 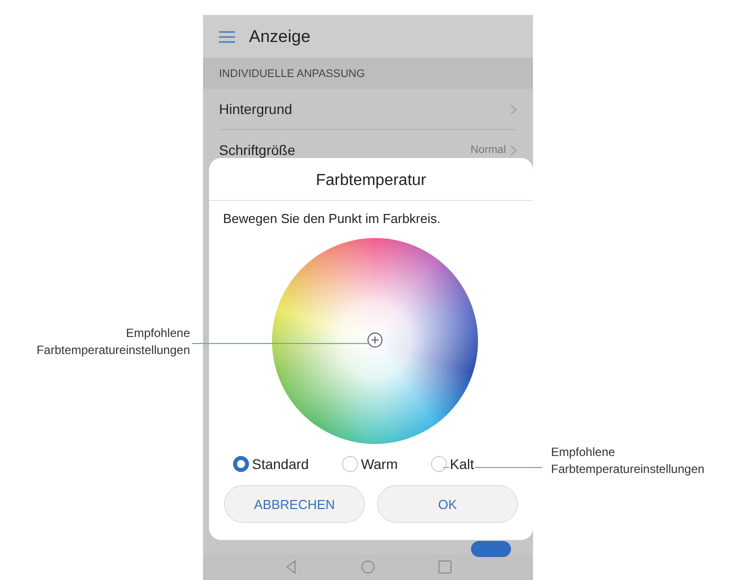 What do you see at coordinates (257, 150) in the screenshot?
I see `row-label: Schriftgröße` at bounding box center [257, 150].